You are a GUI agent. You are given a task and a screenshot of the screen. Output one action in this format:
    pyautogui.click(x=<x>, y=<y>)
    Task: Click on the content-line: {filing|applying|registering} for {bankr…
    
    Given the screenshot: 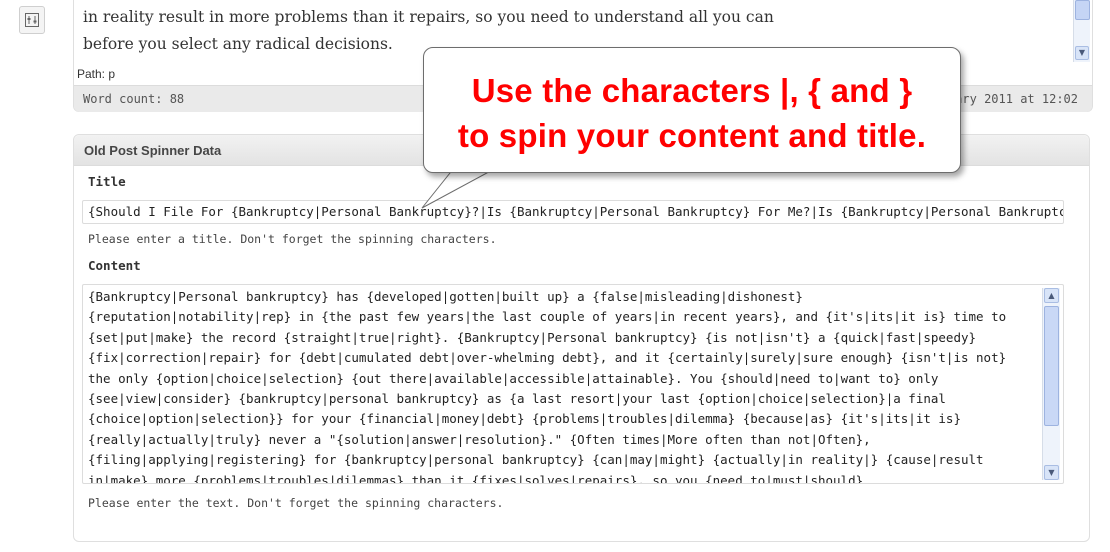 What is the action you would take?
    pyautogui.click(x=536, y=460)
    